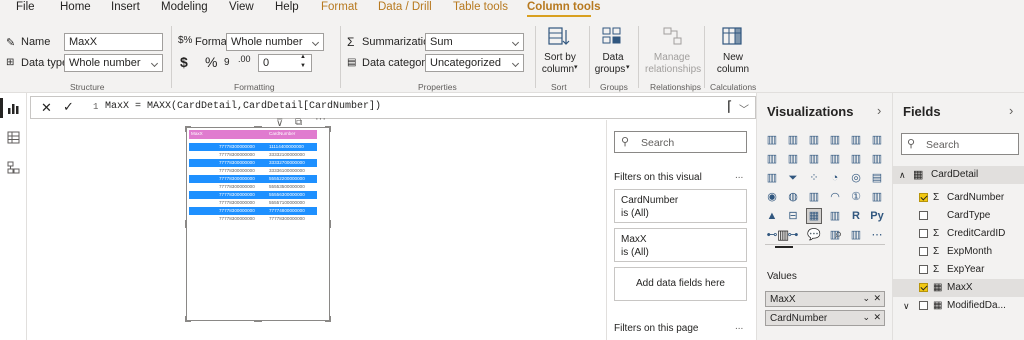  I want to click on cancel-icon: ✕, so click(46, 108).